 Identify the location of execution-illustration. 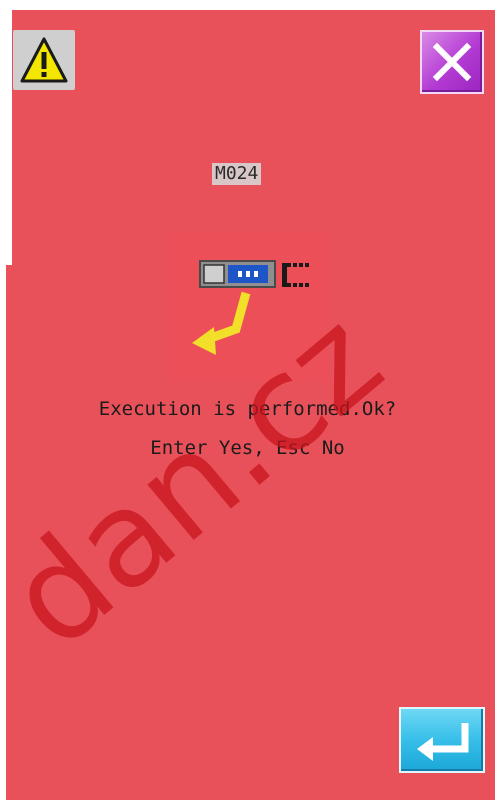
(248, 306).